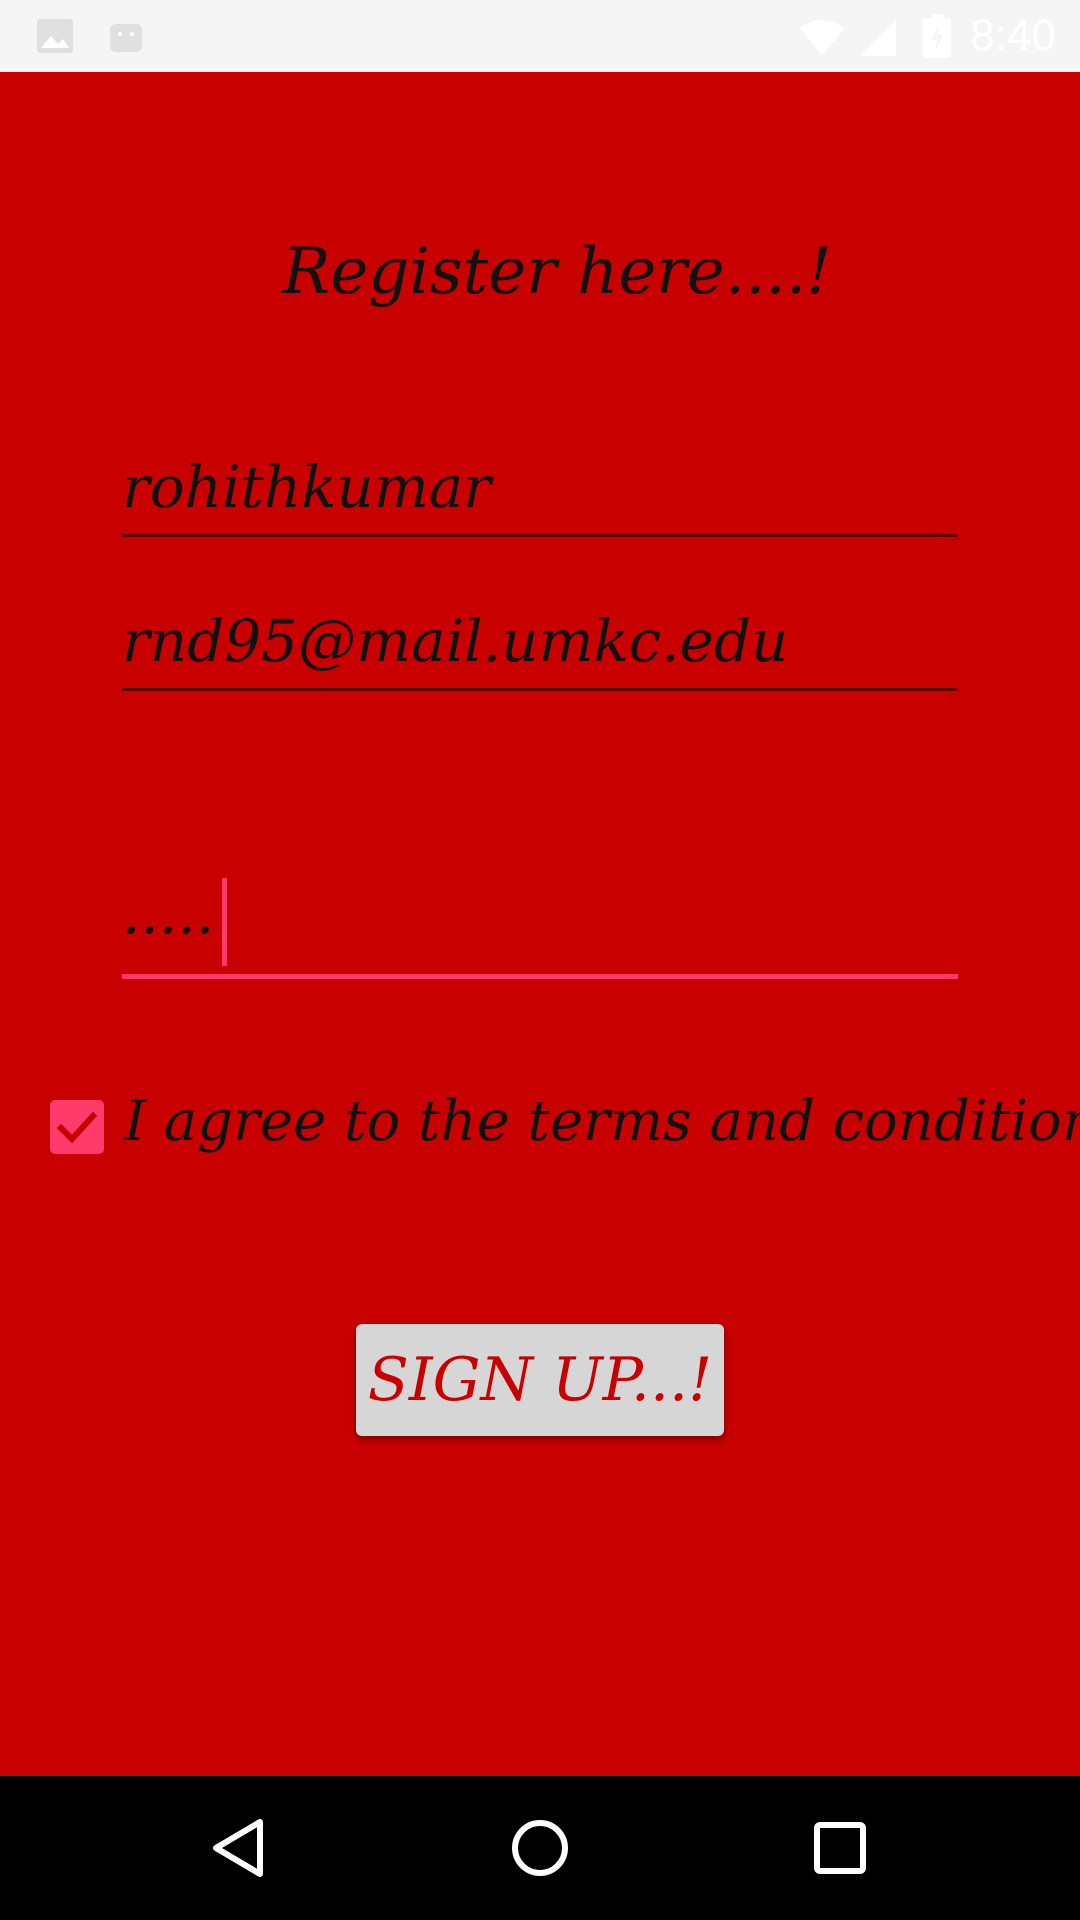 The width and height of the screenshot is (1080, 1920). I want to click on text-cursor, so click(224, 922).